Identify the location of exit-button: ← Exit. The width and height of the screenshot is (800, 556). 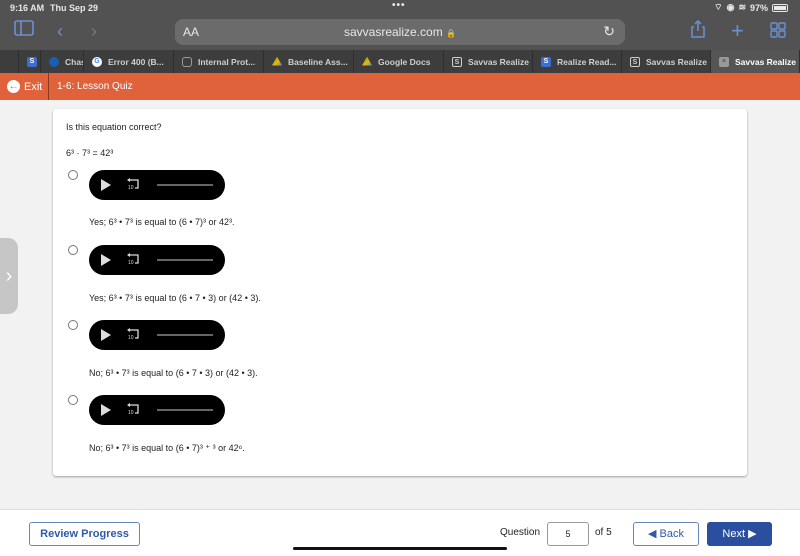
(24, 86).